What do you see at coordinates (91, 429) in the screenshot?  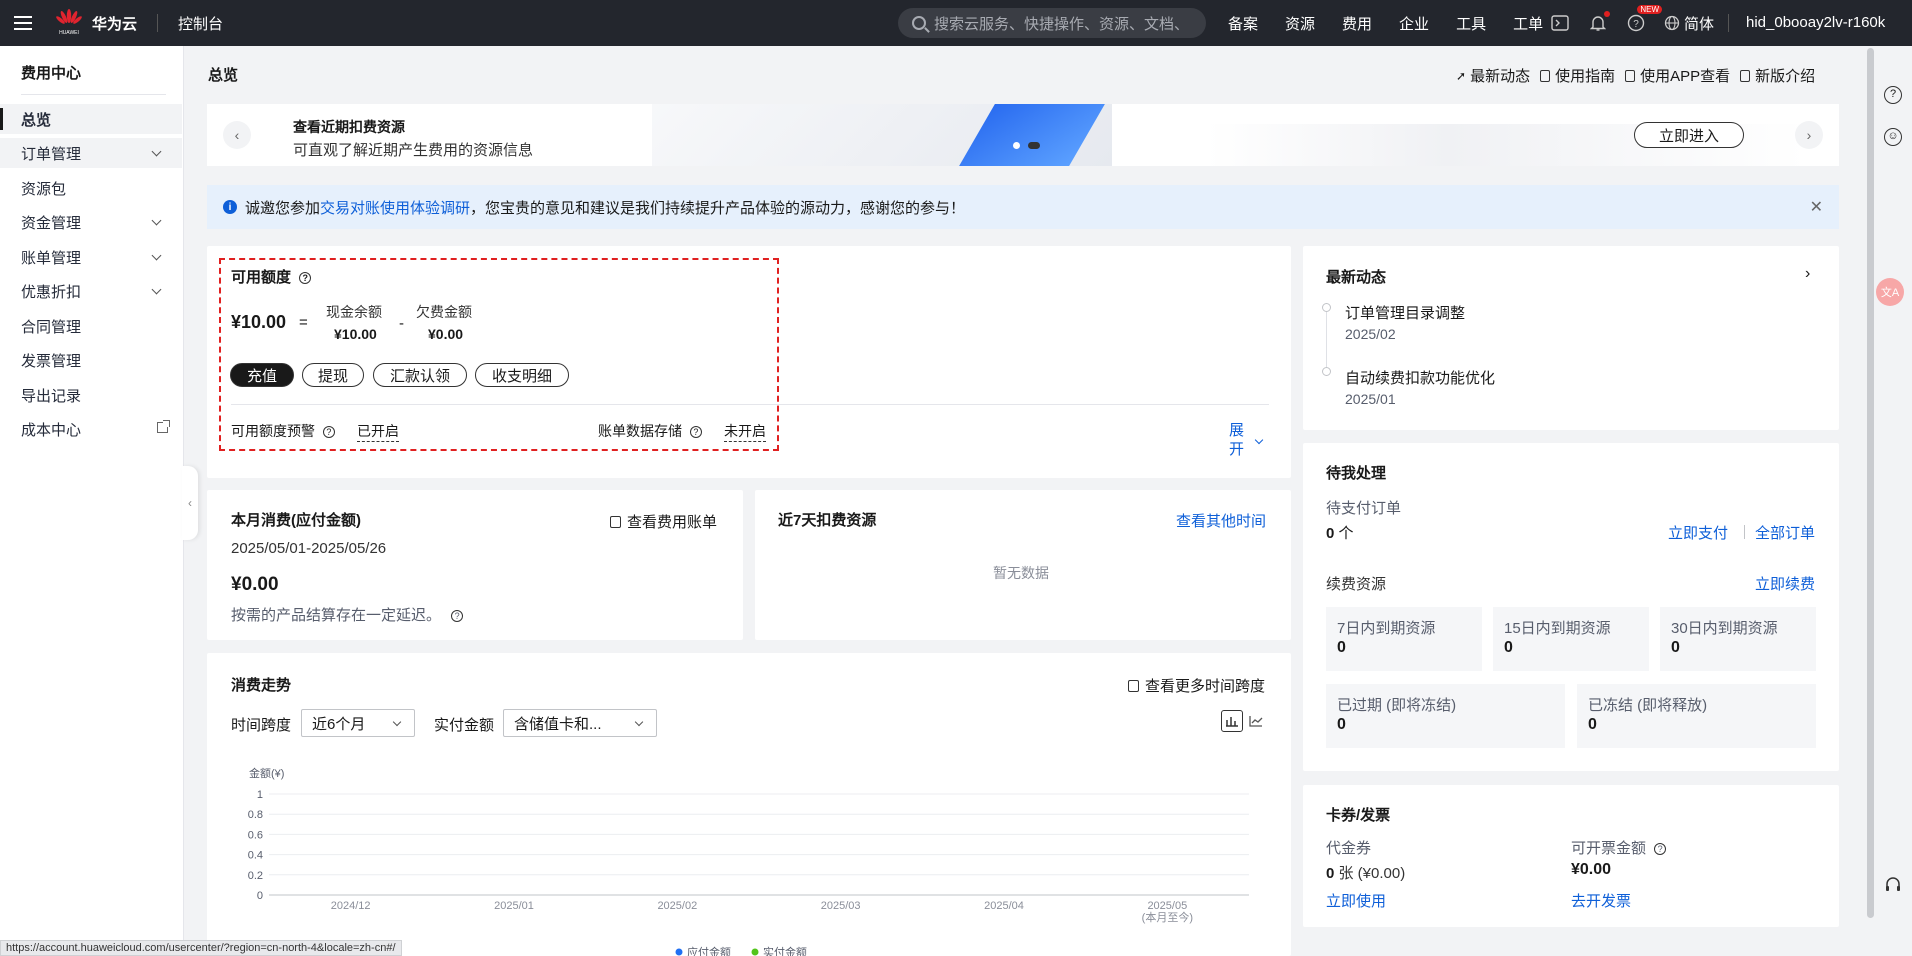 I see `sidebar-item-cost-center: 成本中心` at bounding box center [91, 429].